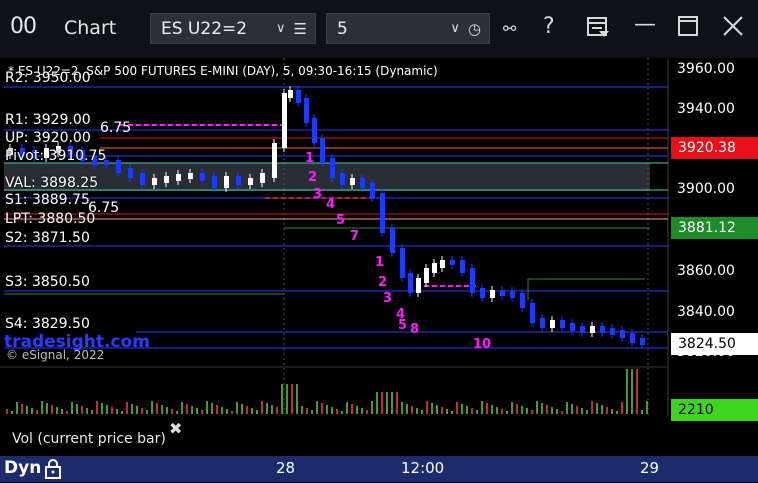 This screenshot has height=483, width=758. I want to click on close-icon, so click(733, 29).